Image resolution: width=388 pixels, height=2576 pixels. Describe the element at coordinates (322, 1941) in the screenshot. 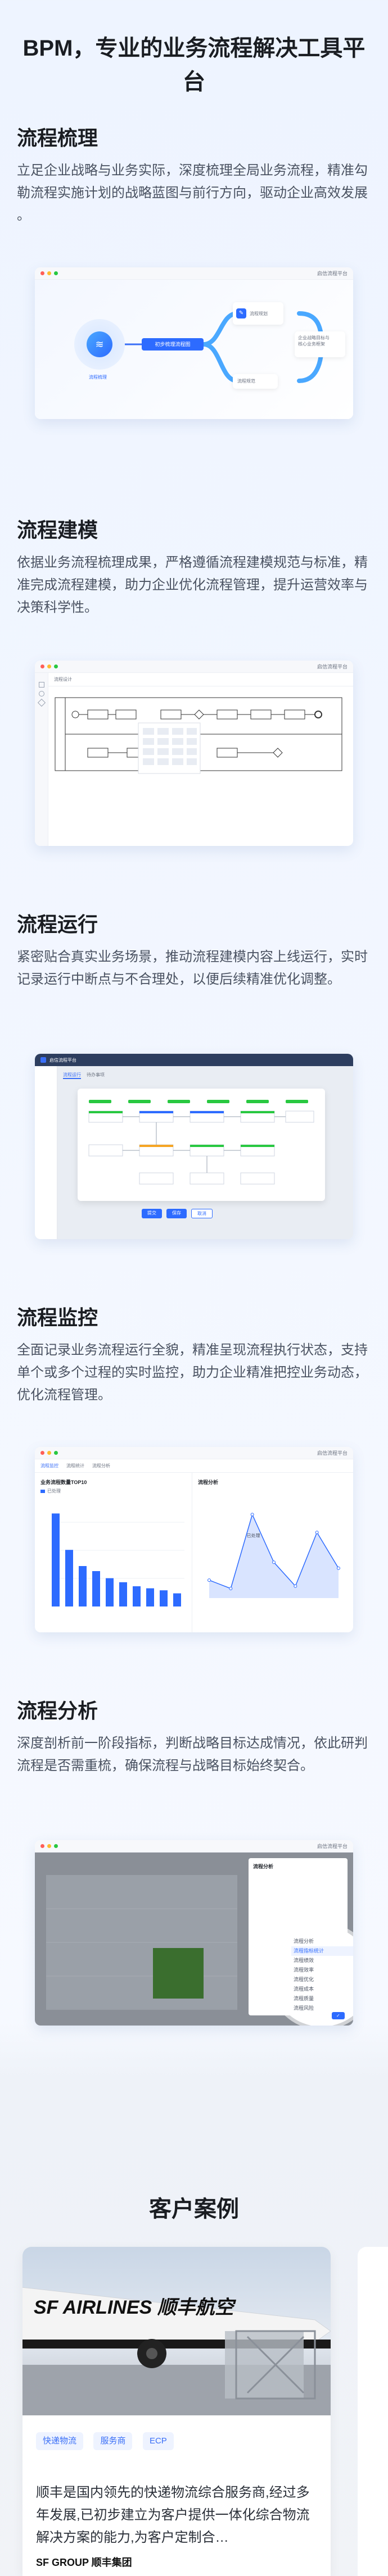

I see `analysis-menu-item: 流程分析` at that location.